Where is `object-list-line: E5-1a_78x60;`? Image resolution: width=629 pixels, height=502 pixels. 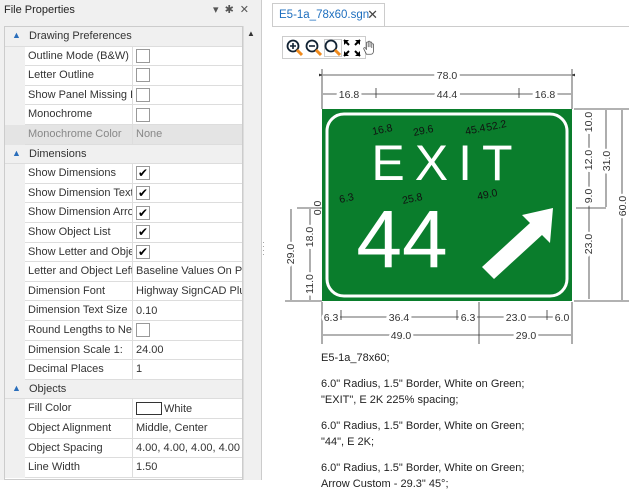 object-list-line: E5-1a_78x60; is located at coordinates (355, 358).